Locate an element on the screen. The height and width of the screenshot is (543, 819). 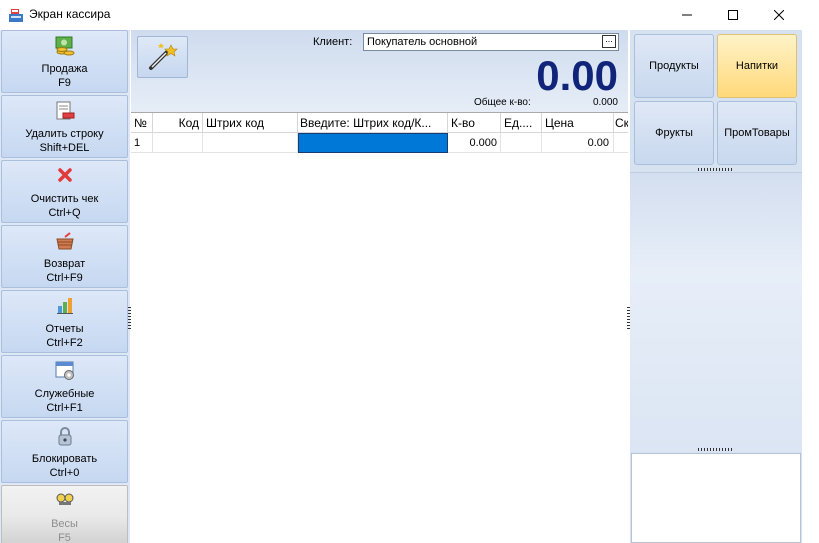
delete-row-button: Удалить строку Shift+DEL is located at coordinates (64, 126).